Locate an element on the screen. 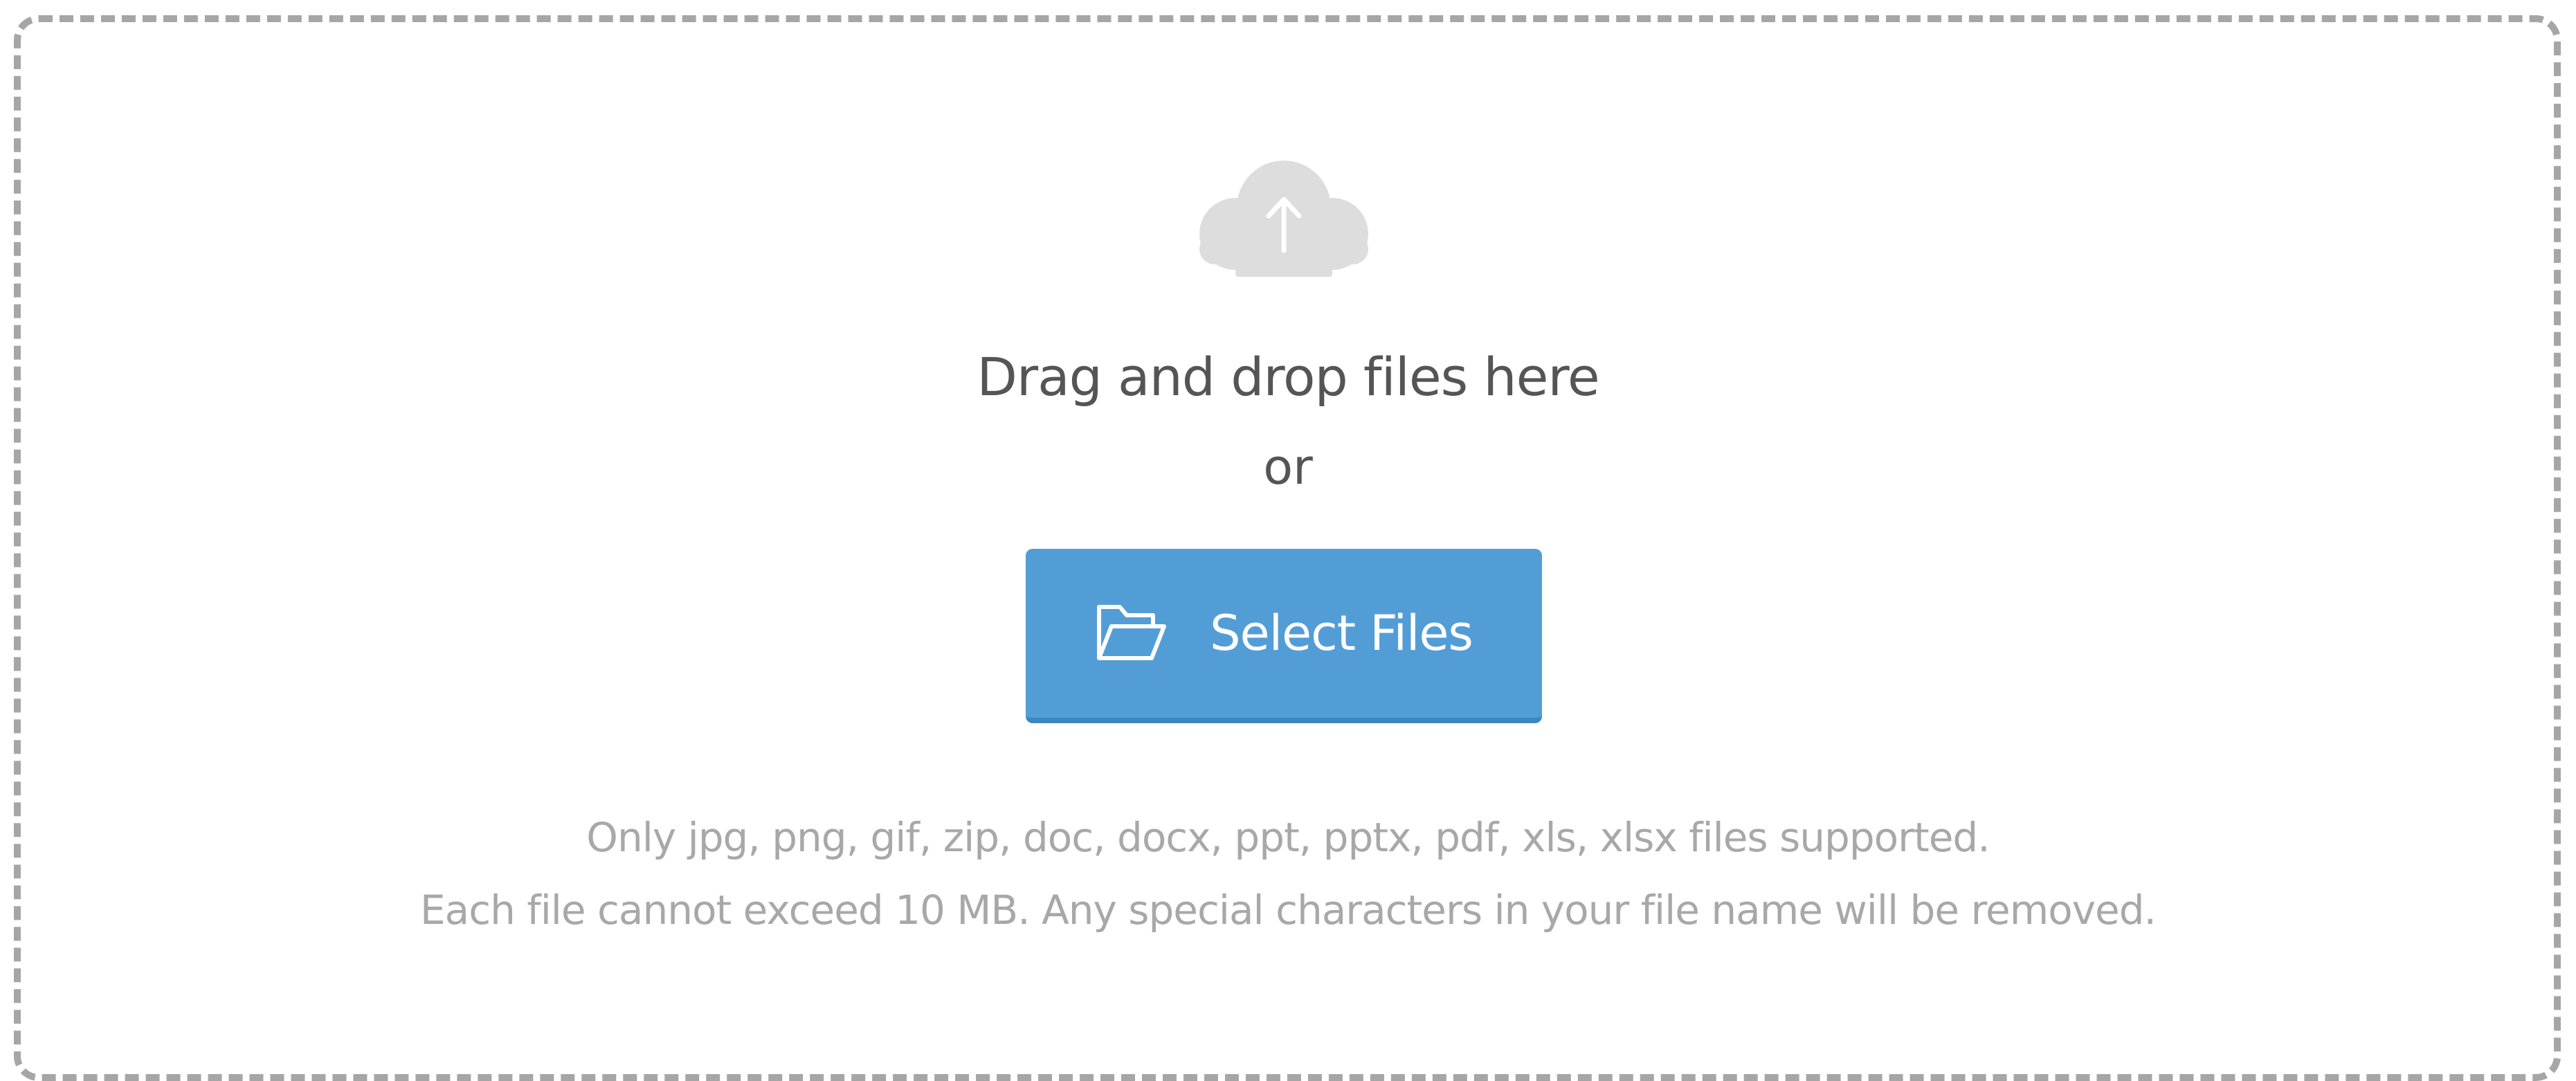  select-files-button: Select Files is located at coordinates (1284, 636).